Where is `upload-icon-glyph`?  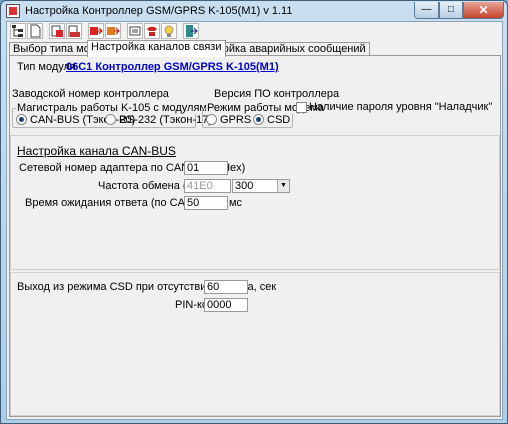
upload-icon-glyph is located at coordinates (96, 31).